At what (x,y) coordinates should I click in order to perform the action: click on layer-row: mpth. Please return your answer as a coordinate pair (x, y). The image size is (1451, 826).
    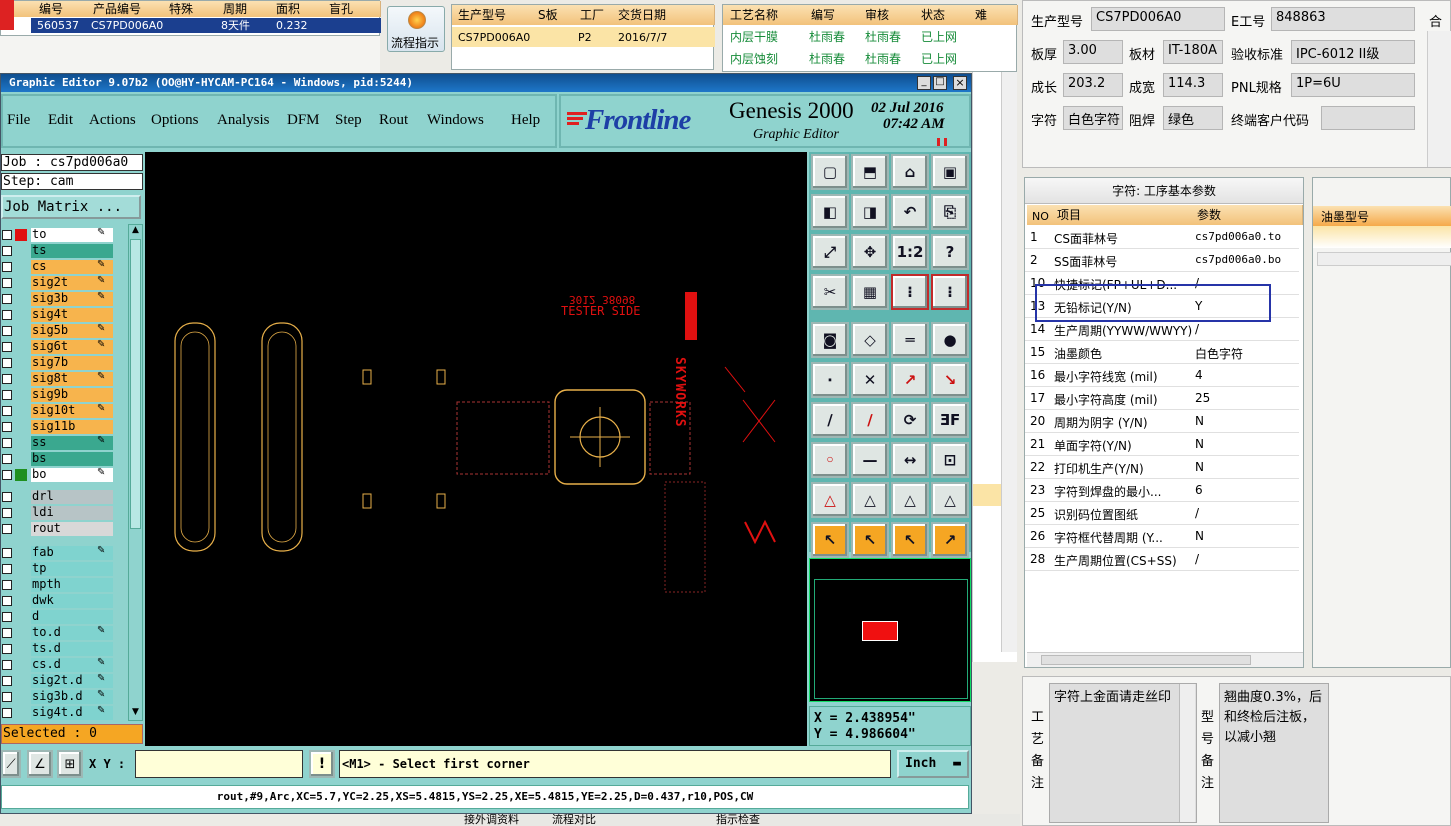
    Looking at the image, I should click on (64, 584).